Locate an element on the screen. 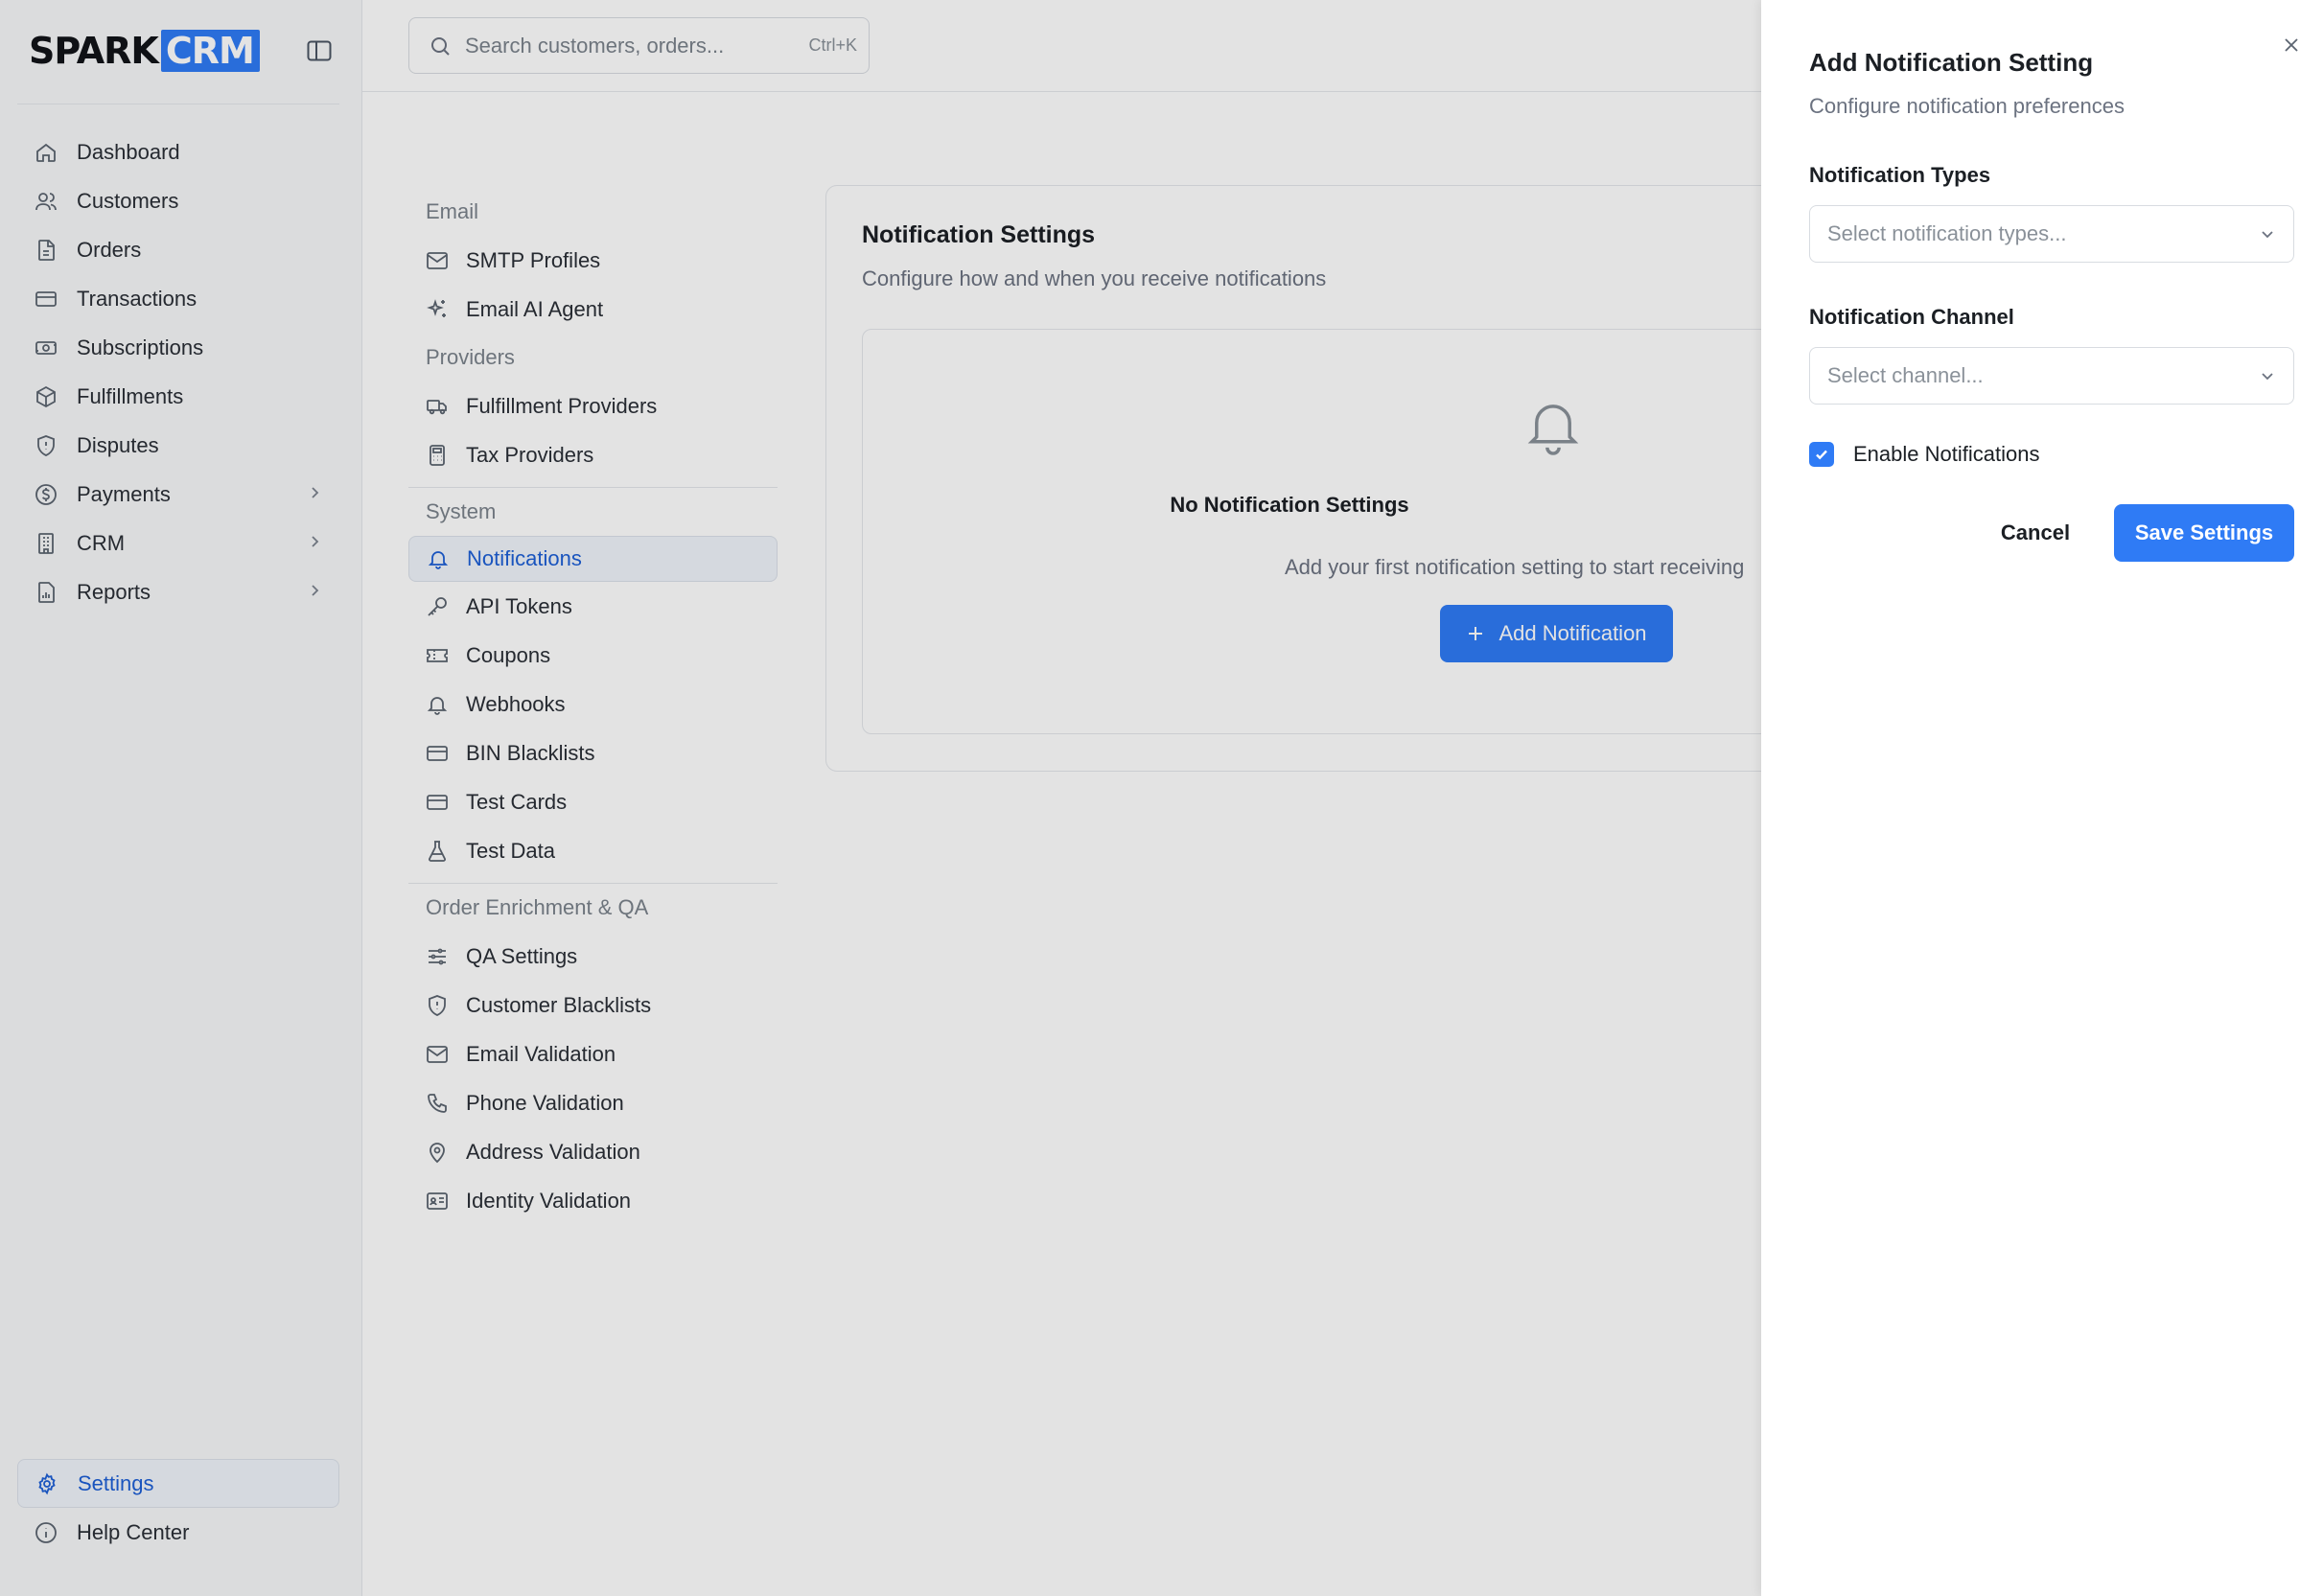 The width and height of the screenshot is (2323, 1596). notification-types-label: Notification Types is located at coordinates (1900, 175).